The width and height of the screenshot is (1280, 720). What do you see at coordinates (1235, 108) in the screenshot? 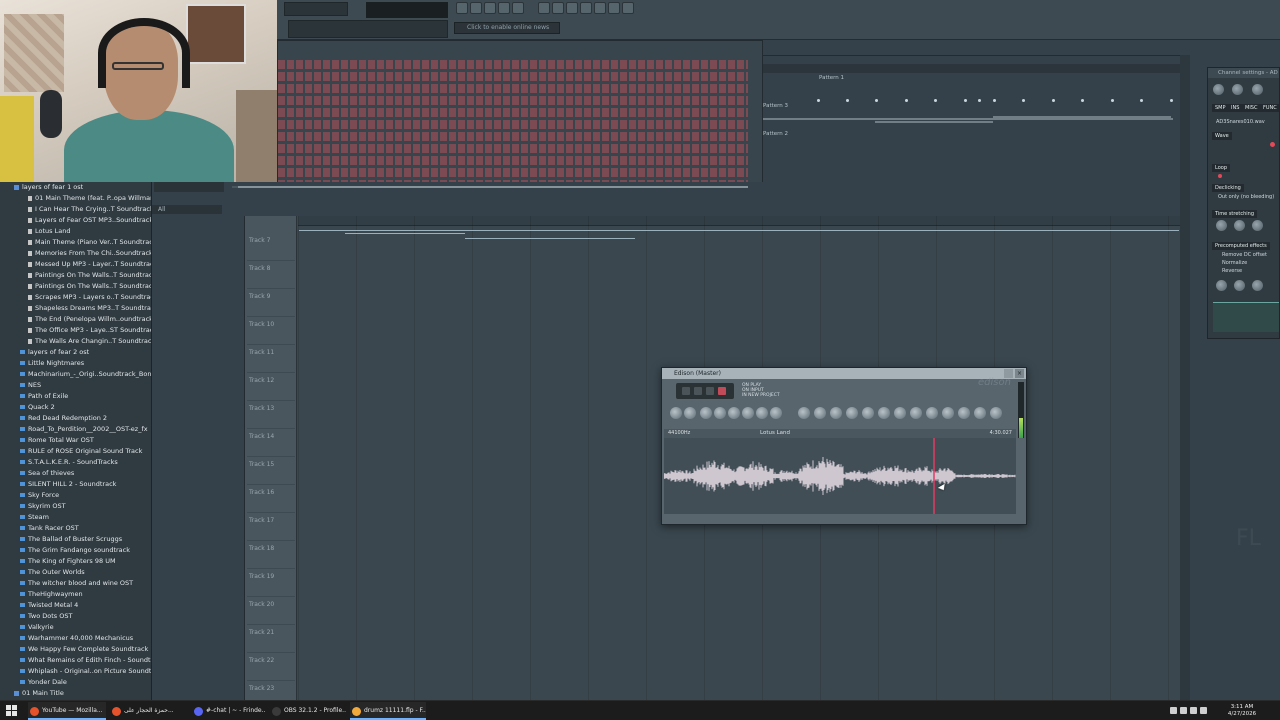
I see `cs-tab-ins: INS` at bounding box center [1235, 108].